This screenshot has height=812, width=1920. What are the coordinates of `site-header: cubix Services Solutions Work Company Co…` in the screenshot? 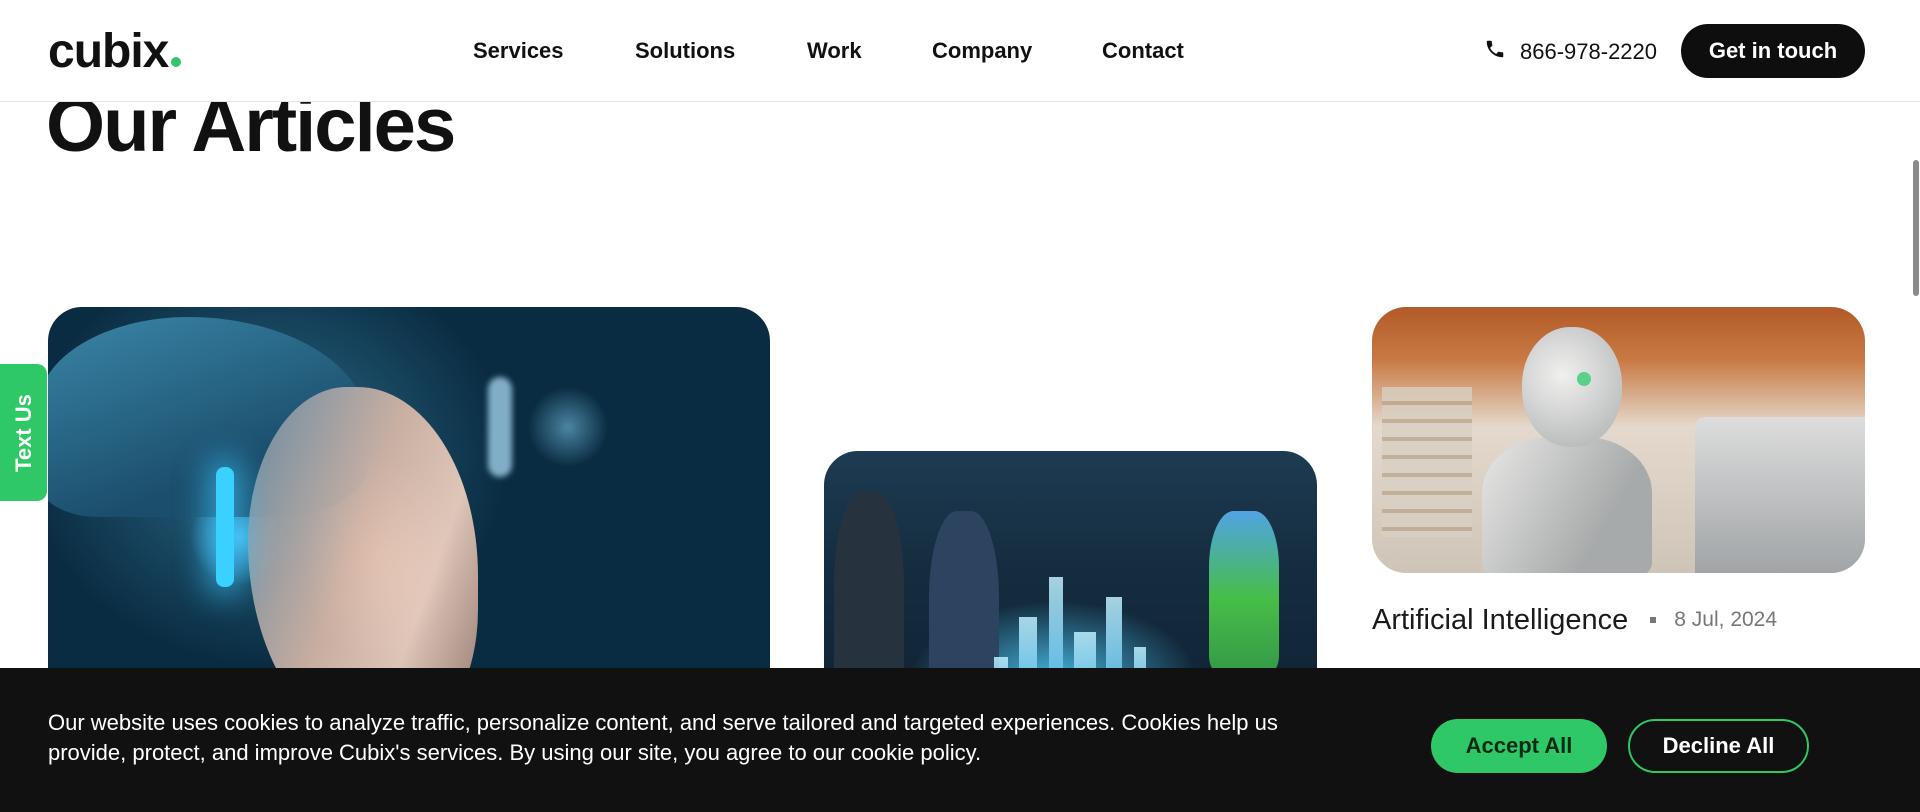 It's located at (960, 51).